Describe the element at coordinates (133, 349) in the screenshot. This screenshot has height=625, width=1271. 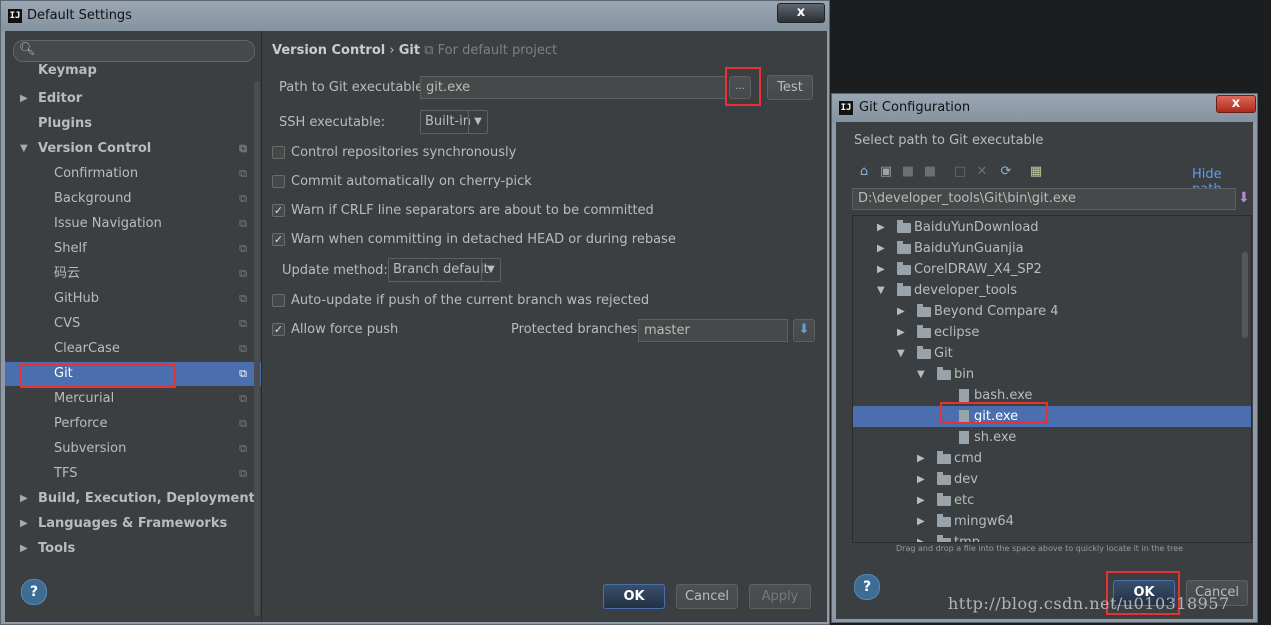
I see `sidebar-item-clearcase: ClearCase ⧉` at that location.